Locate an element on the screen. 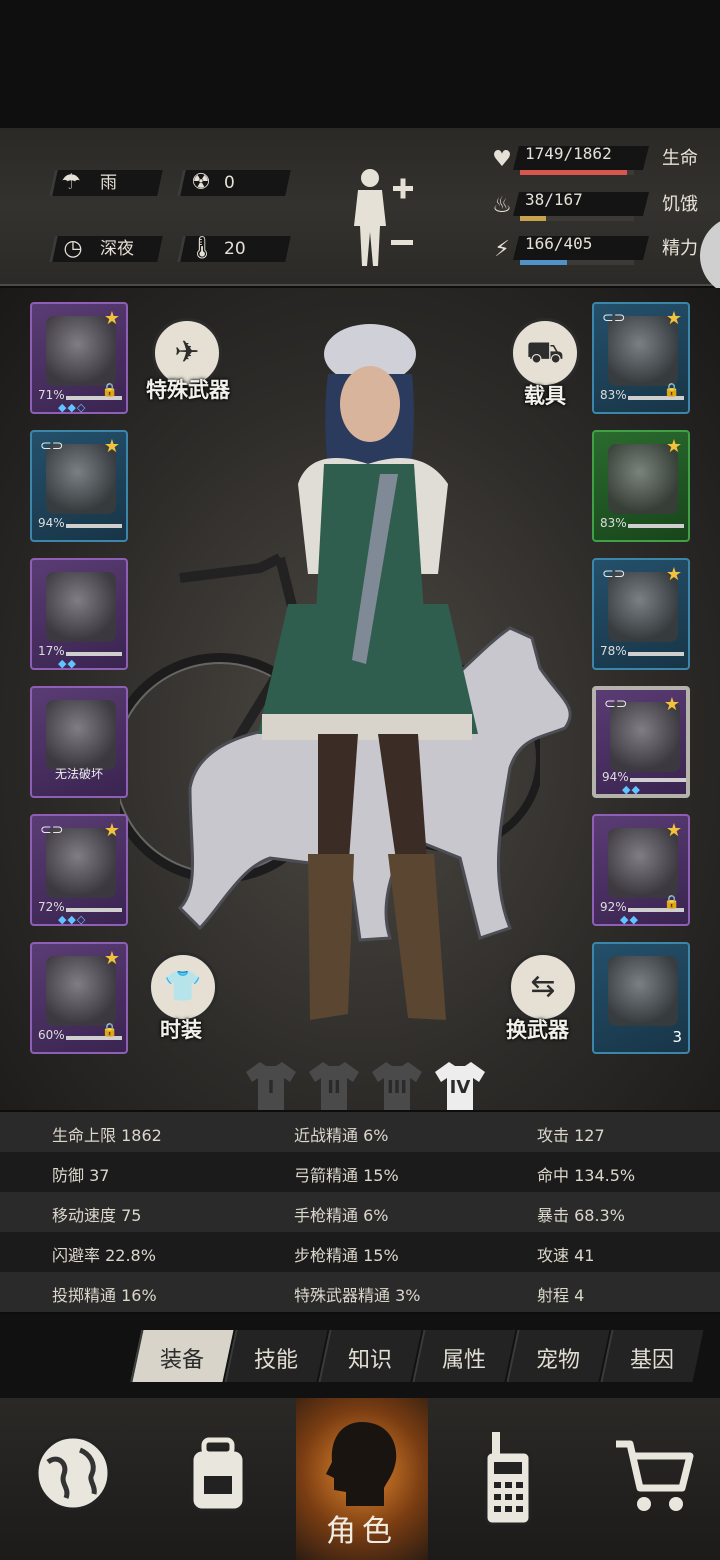 Image resolution: width=720 pixels, height=1560 pixels. swap-arrows-icon: ⇆ is located at coordinates (543, 986).